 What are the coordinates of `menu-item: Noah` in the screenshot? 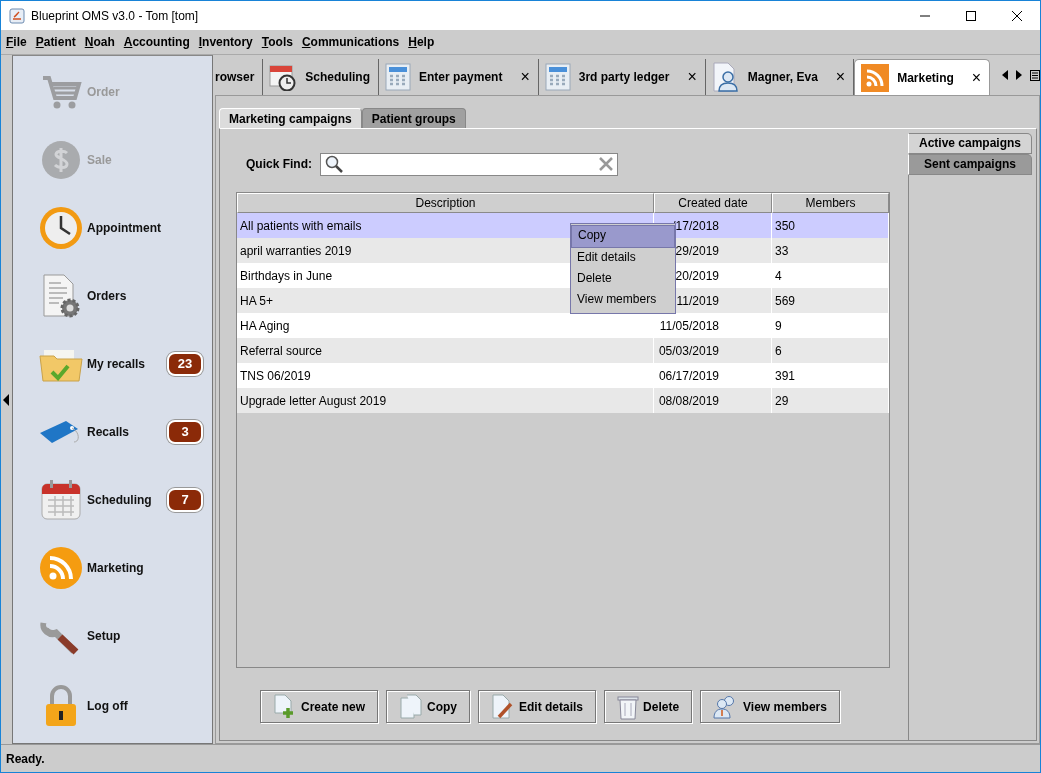 It's located at (99, 42).